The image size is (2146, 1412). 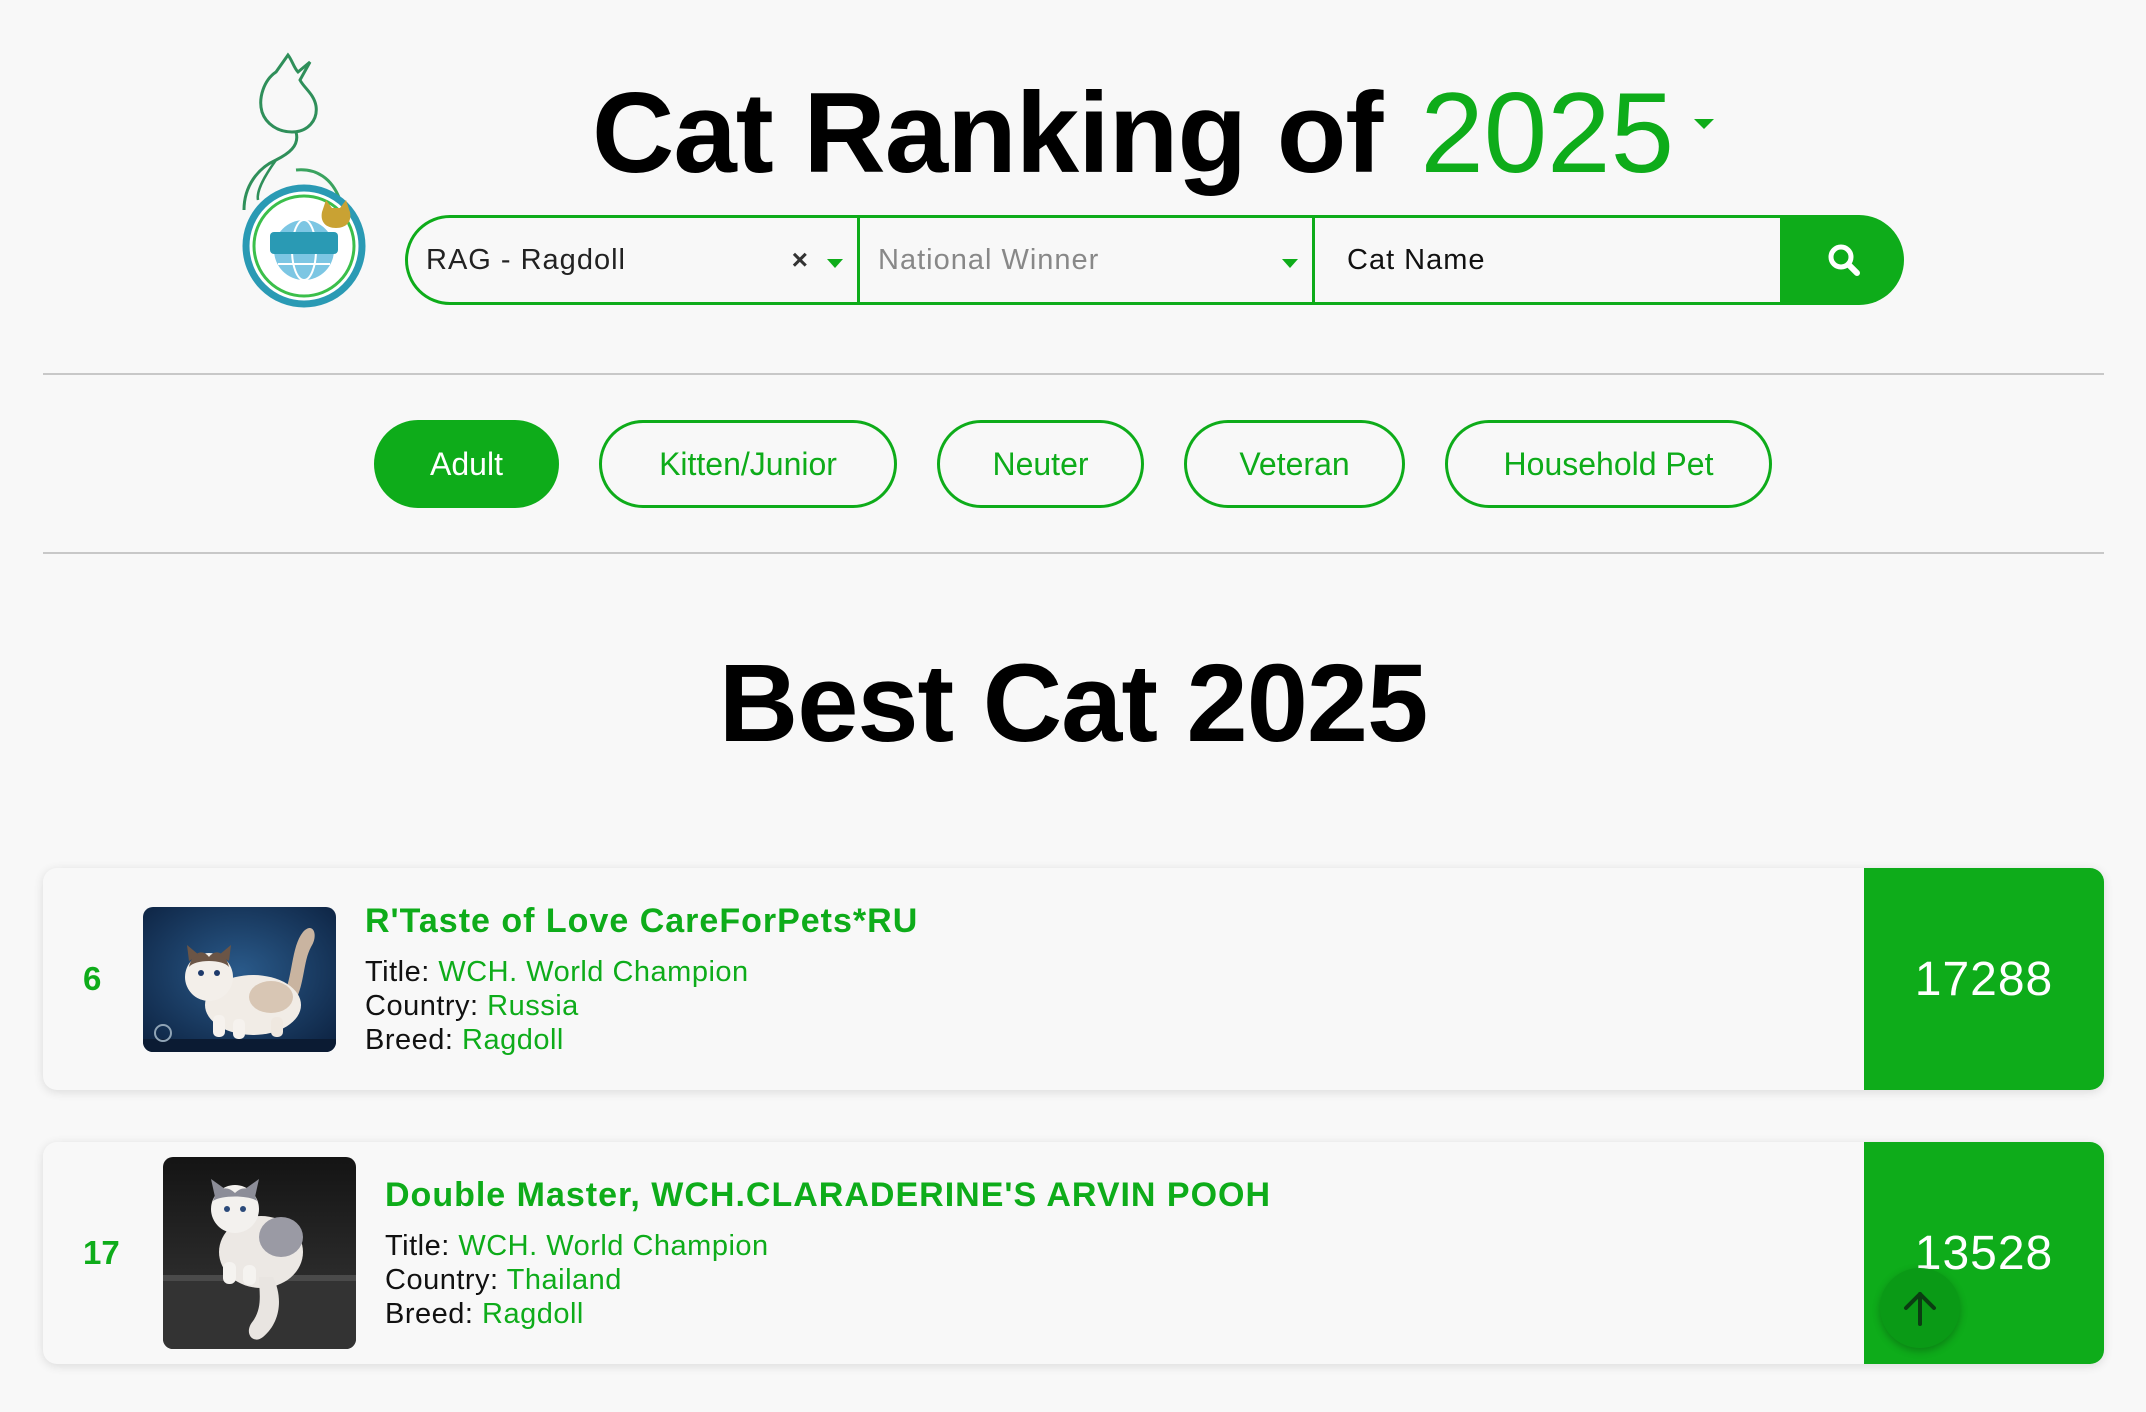 What do you see at coordinates (564, 1280) in the screenshot?
I see `country-value: Thailand` at bounding box center [564, 1280].